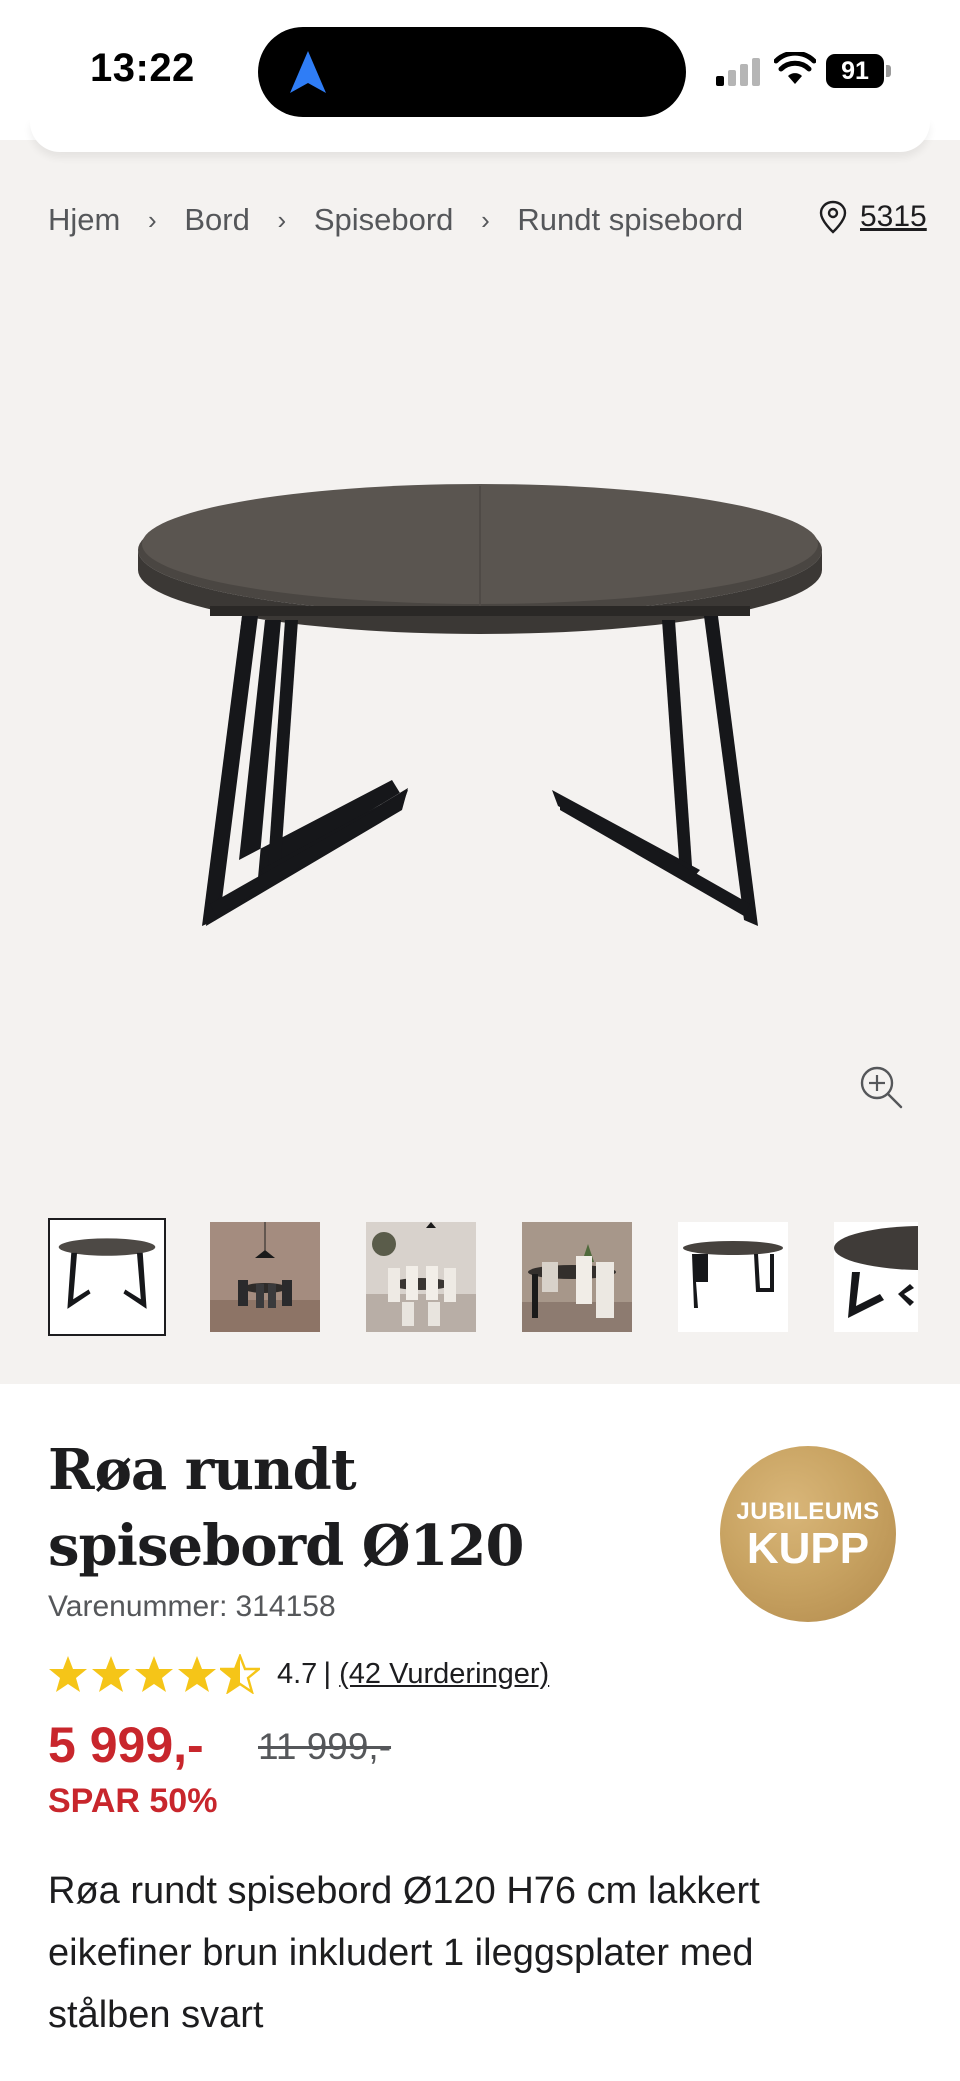  Describe the element at coordinates (142, 68) in the screenshot. I see `status-time: 13:22` at that location.